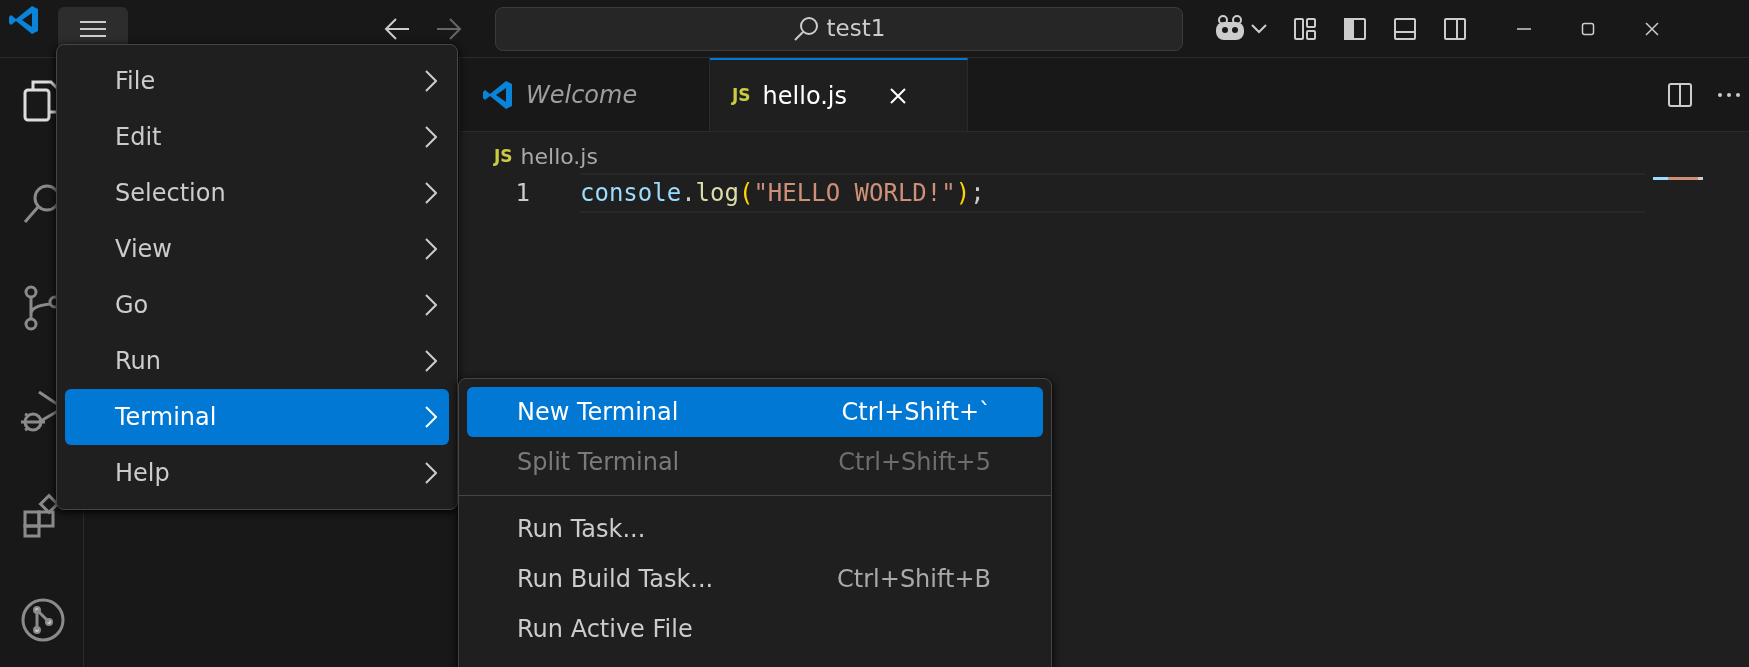  Describe the element at coordinates (755, 579) in the screenshot. I see `menu-item: Run Build Task... Ctrl+Shift+B` at that location.